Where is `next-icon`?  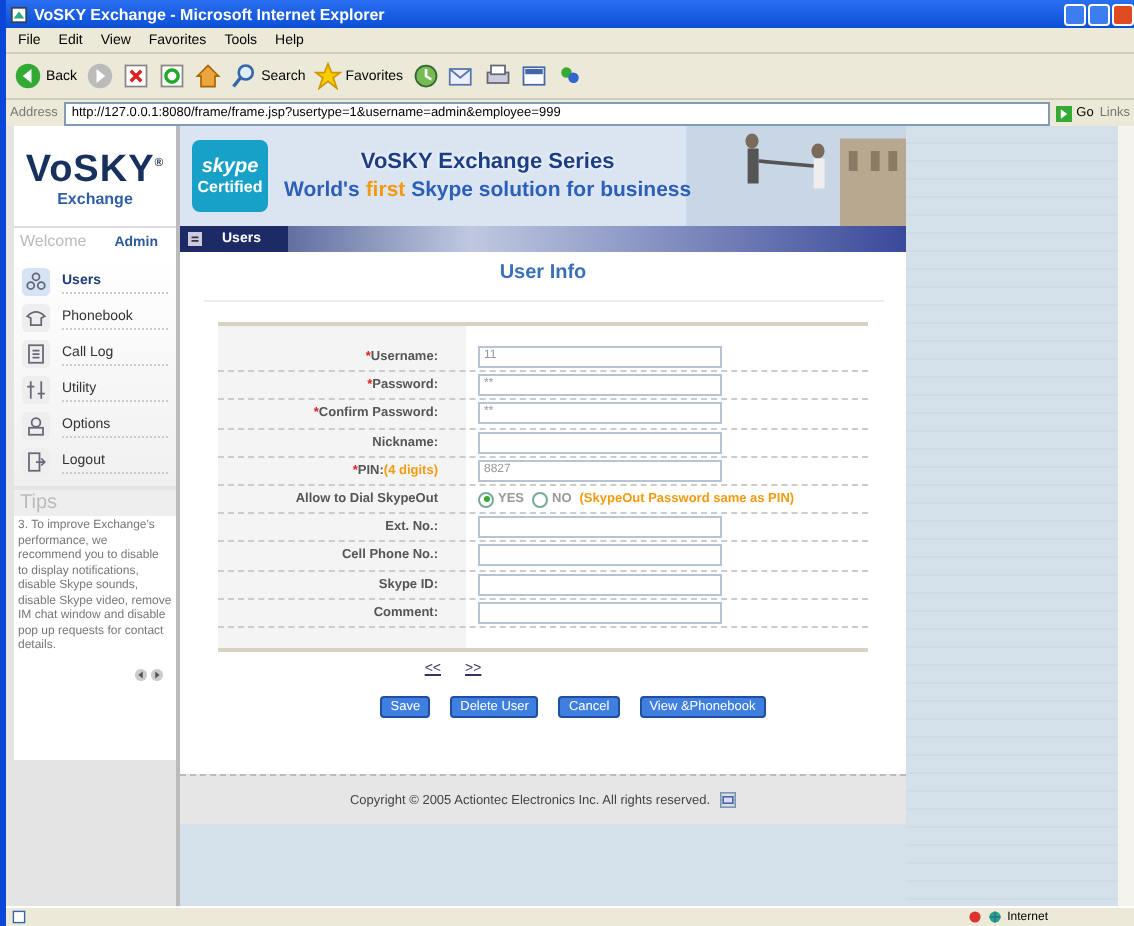
next-icon is located at coordinates (157, 674).